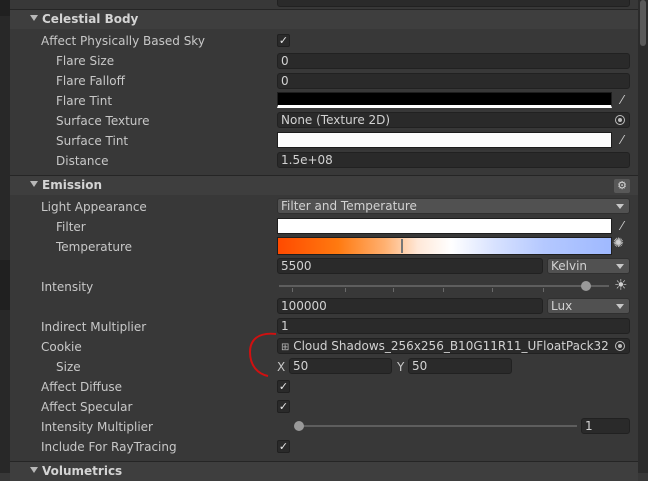 The width and height of the screenshot is (648, 481). What do you see at coordinates (283, 40) in the screenshot?
I see `affect-sky-checkbox: ✓` at bounding box center [283, 40].